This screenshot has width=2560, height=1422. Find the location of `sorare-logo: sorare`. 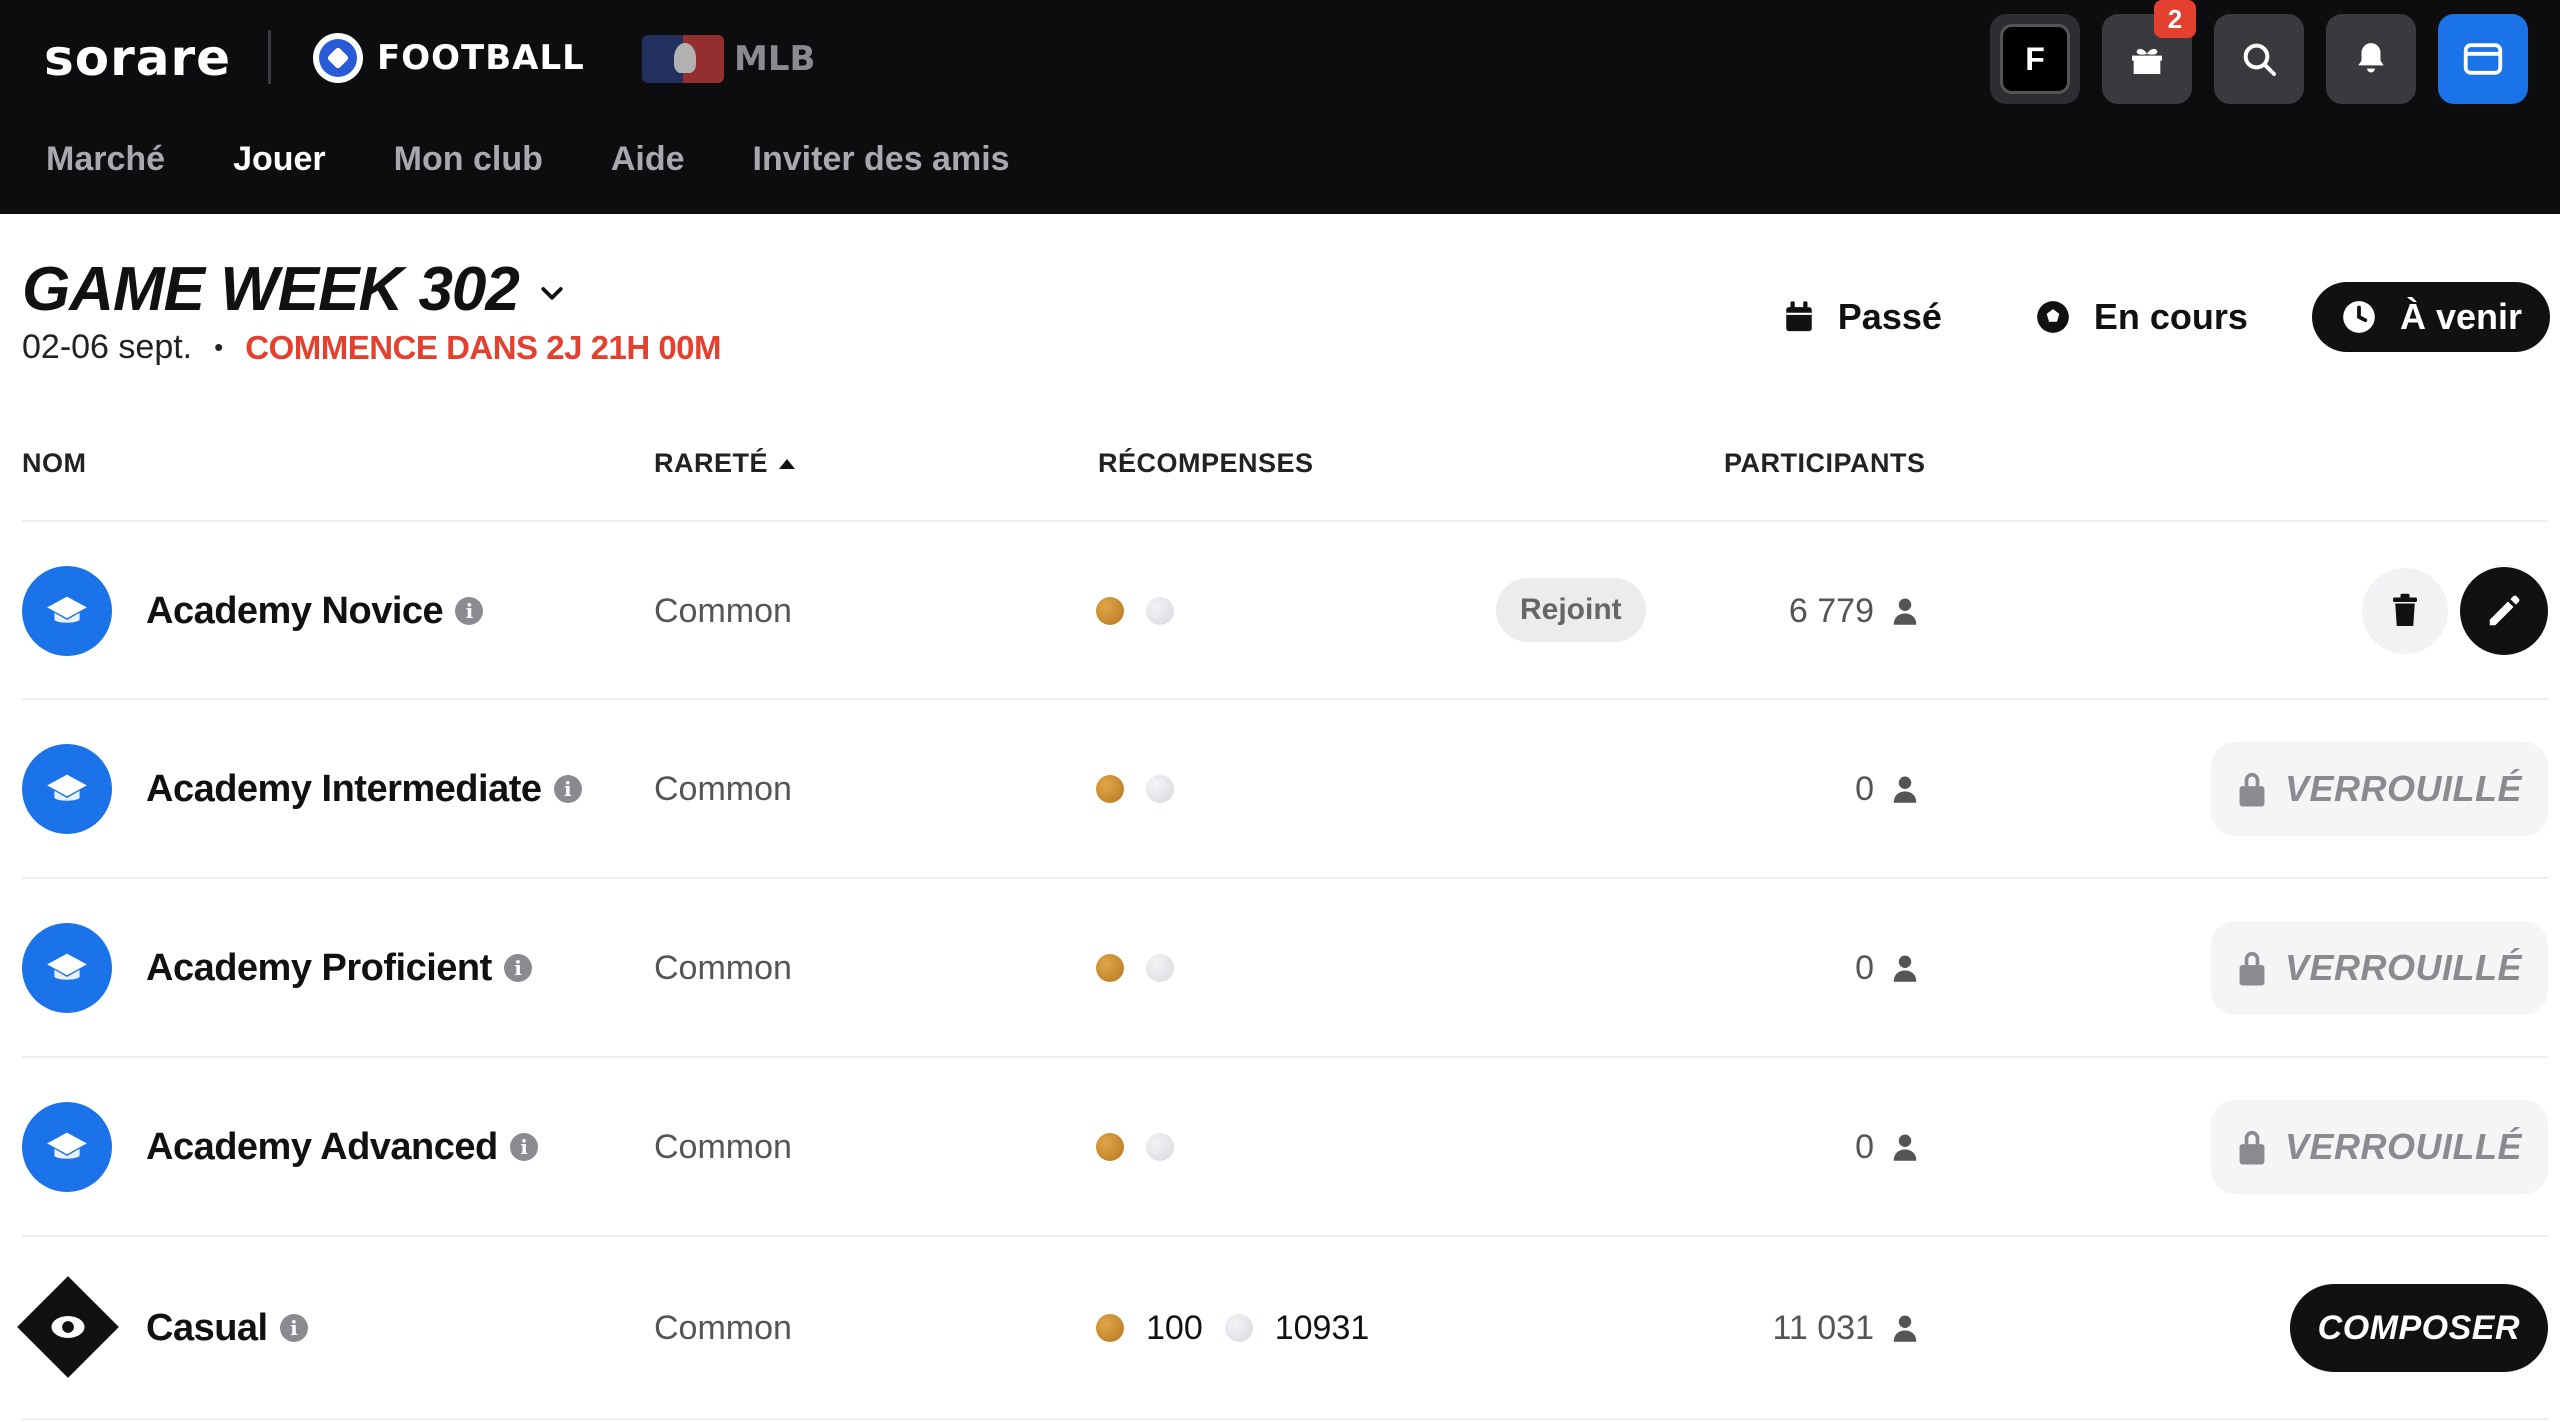

sorare-logo: sorare is located at coordinates (137, 58).